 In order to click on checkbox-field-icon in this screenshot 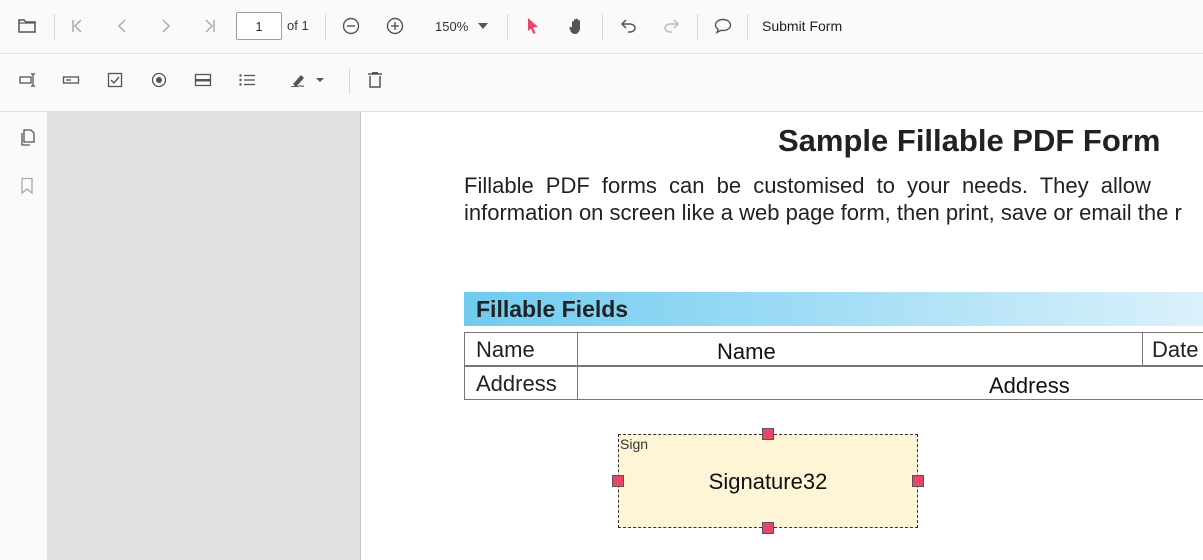, I will do `click(115, 80)`.